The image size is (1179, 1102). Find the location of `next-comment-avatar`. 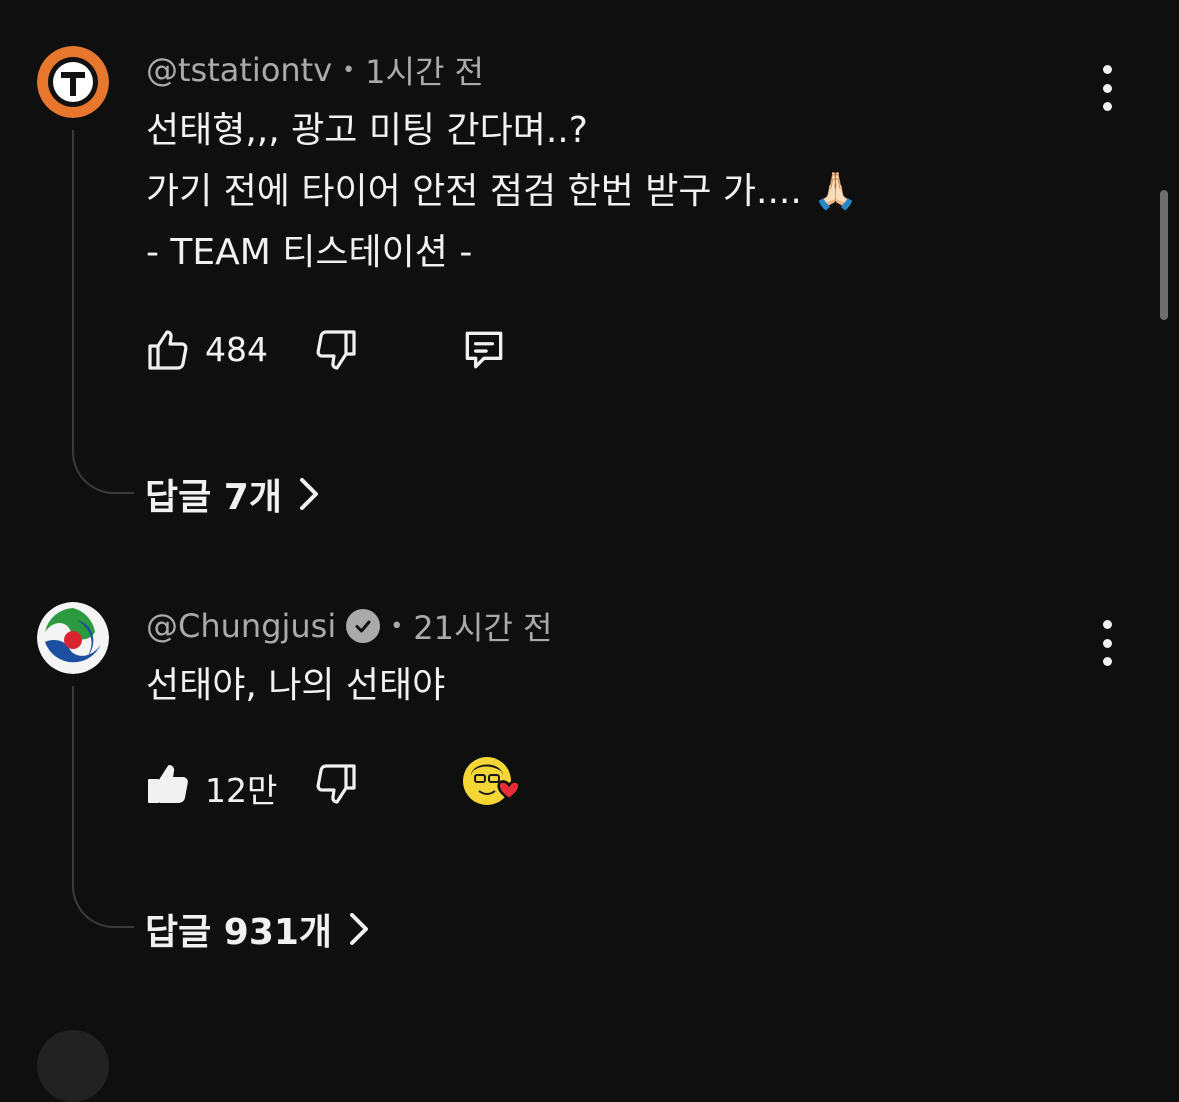

next-comment-avatar is located at coordinates (73, 1066).